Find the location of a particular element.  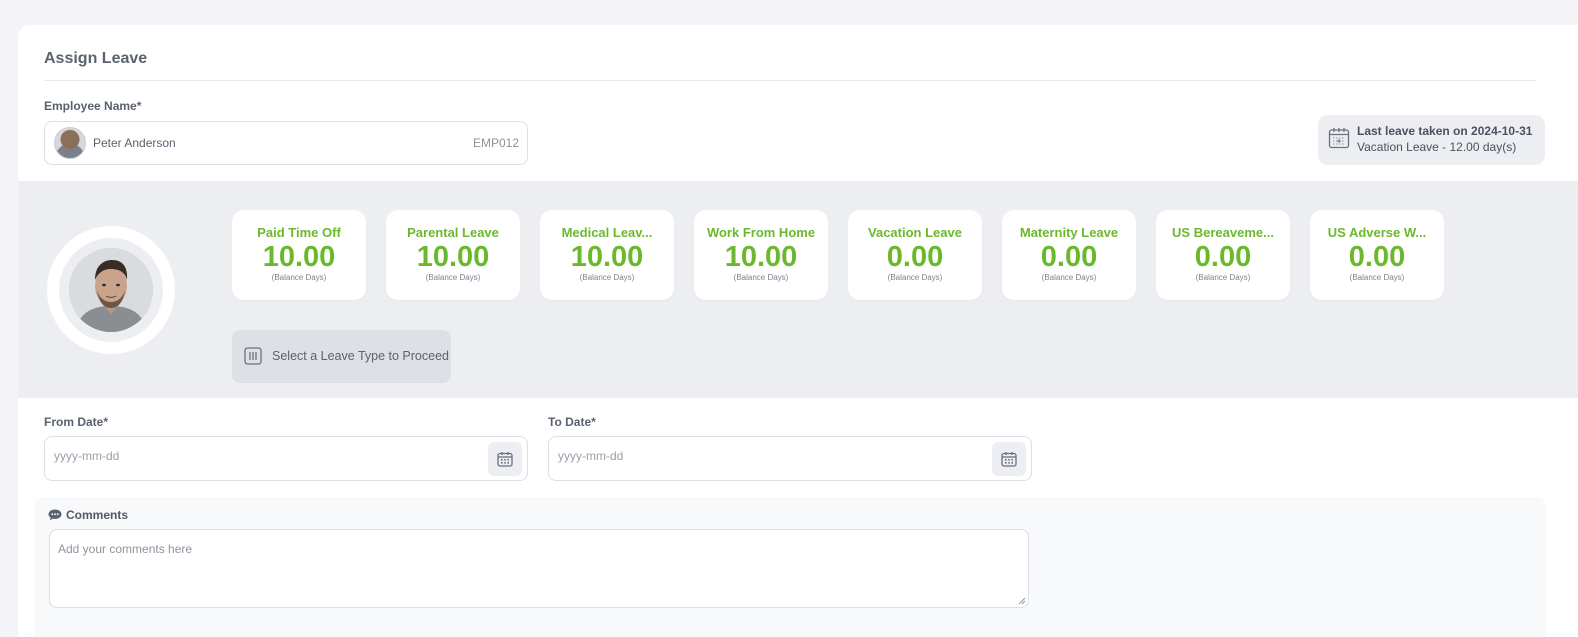

leave-type-card: US Bereaveme... 0.00 (Balance Days) is located at coordinates (1223, 255).